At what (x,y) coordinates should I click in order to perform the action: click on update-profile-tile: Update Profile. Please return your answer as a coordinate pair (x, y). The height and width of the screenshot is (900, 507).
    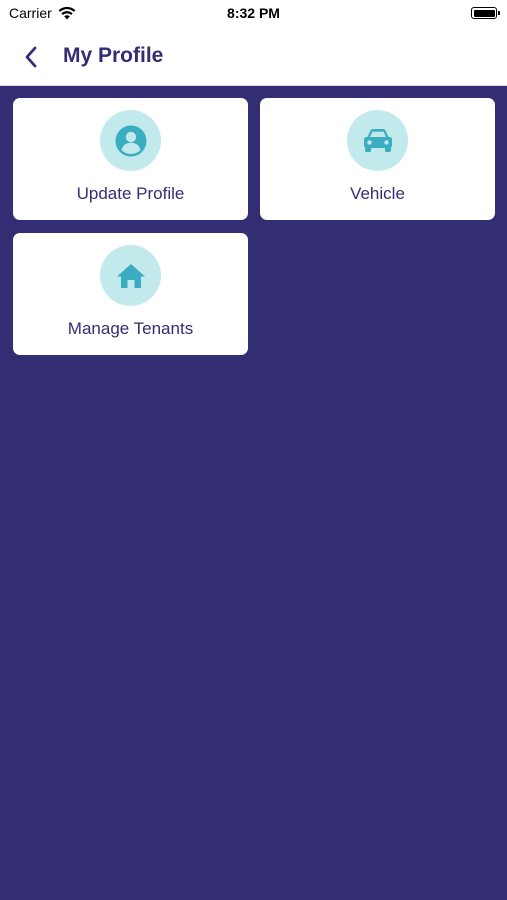
    Looking at the image, I should click on (130, 159).